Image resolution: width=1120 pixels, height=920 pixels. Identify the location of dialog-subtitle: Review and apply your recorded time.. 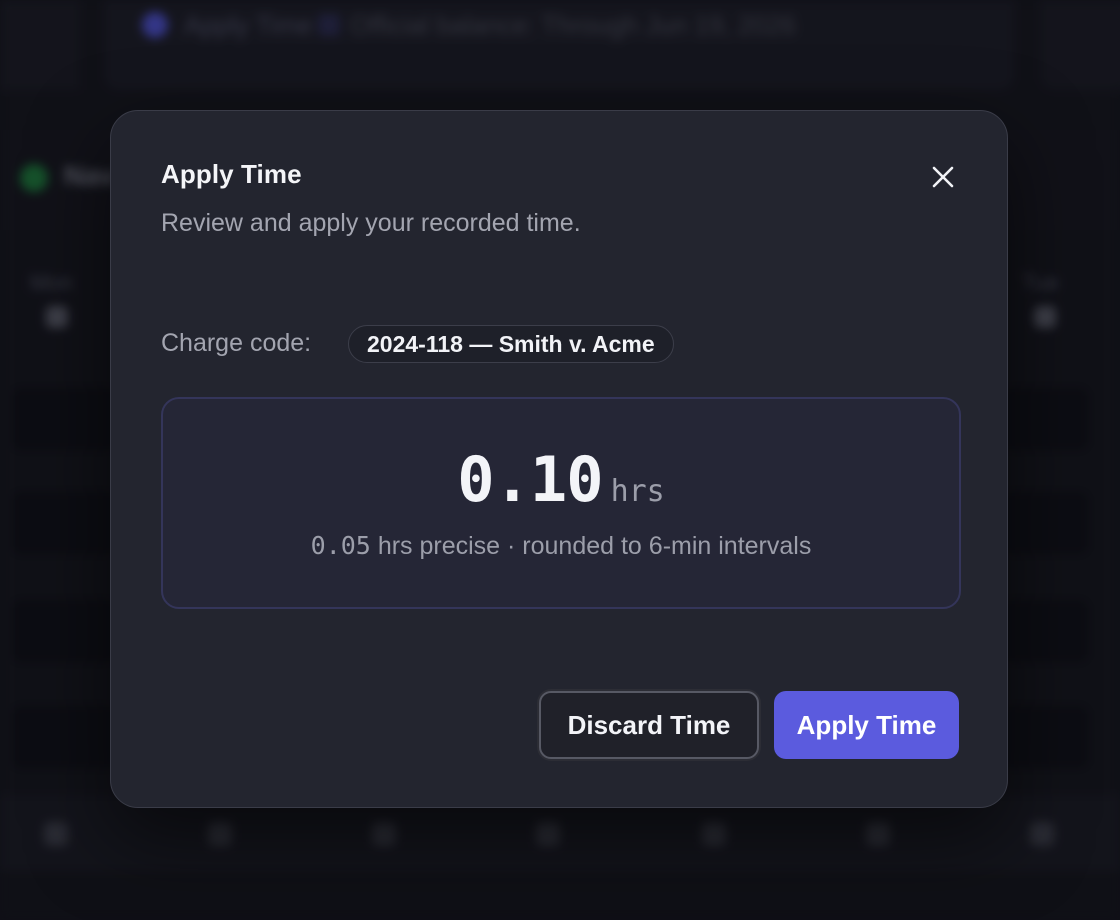
(371, 223).